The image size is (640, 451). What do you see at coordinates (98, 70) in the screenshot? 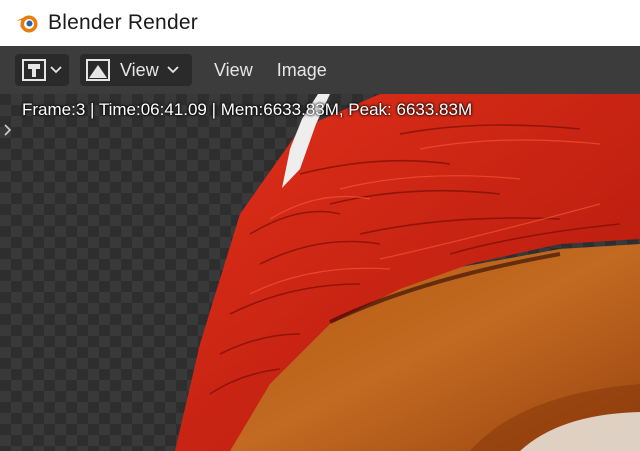
I see `image-icon` at bounding box center [98, 70].